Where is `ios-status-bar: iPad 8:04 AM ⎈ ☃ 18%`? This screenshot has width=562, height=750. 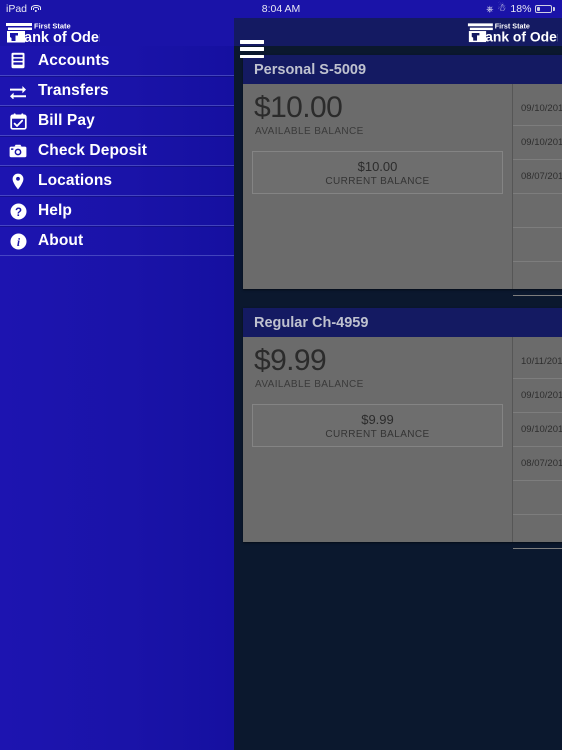 ios-status-bar: iPad 8:04 AM ⎈ ☃ 18% is located at coordinates (281, 9).